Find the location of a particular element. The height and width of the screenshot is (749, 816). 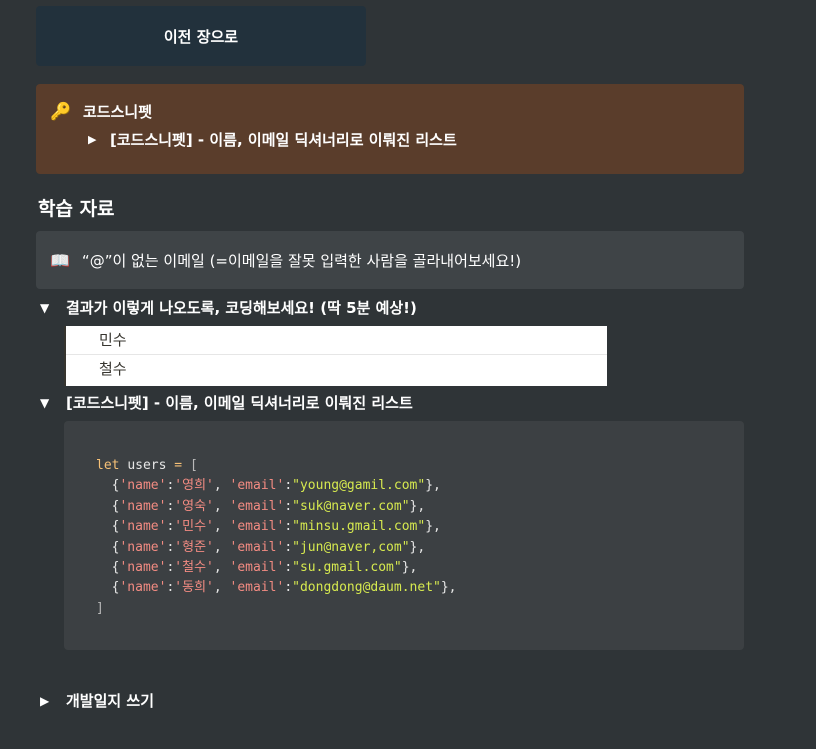

snippet-toggle-label: [코드스니펫] - 이름, 이메일 딕셔너리로 이뤄진 리스트 is located at coordinates (239, 403).